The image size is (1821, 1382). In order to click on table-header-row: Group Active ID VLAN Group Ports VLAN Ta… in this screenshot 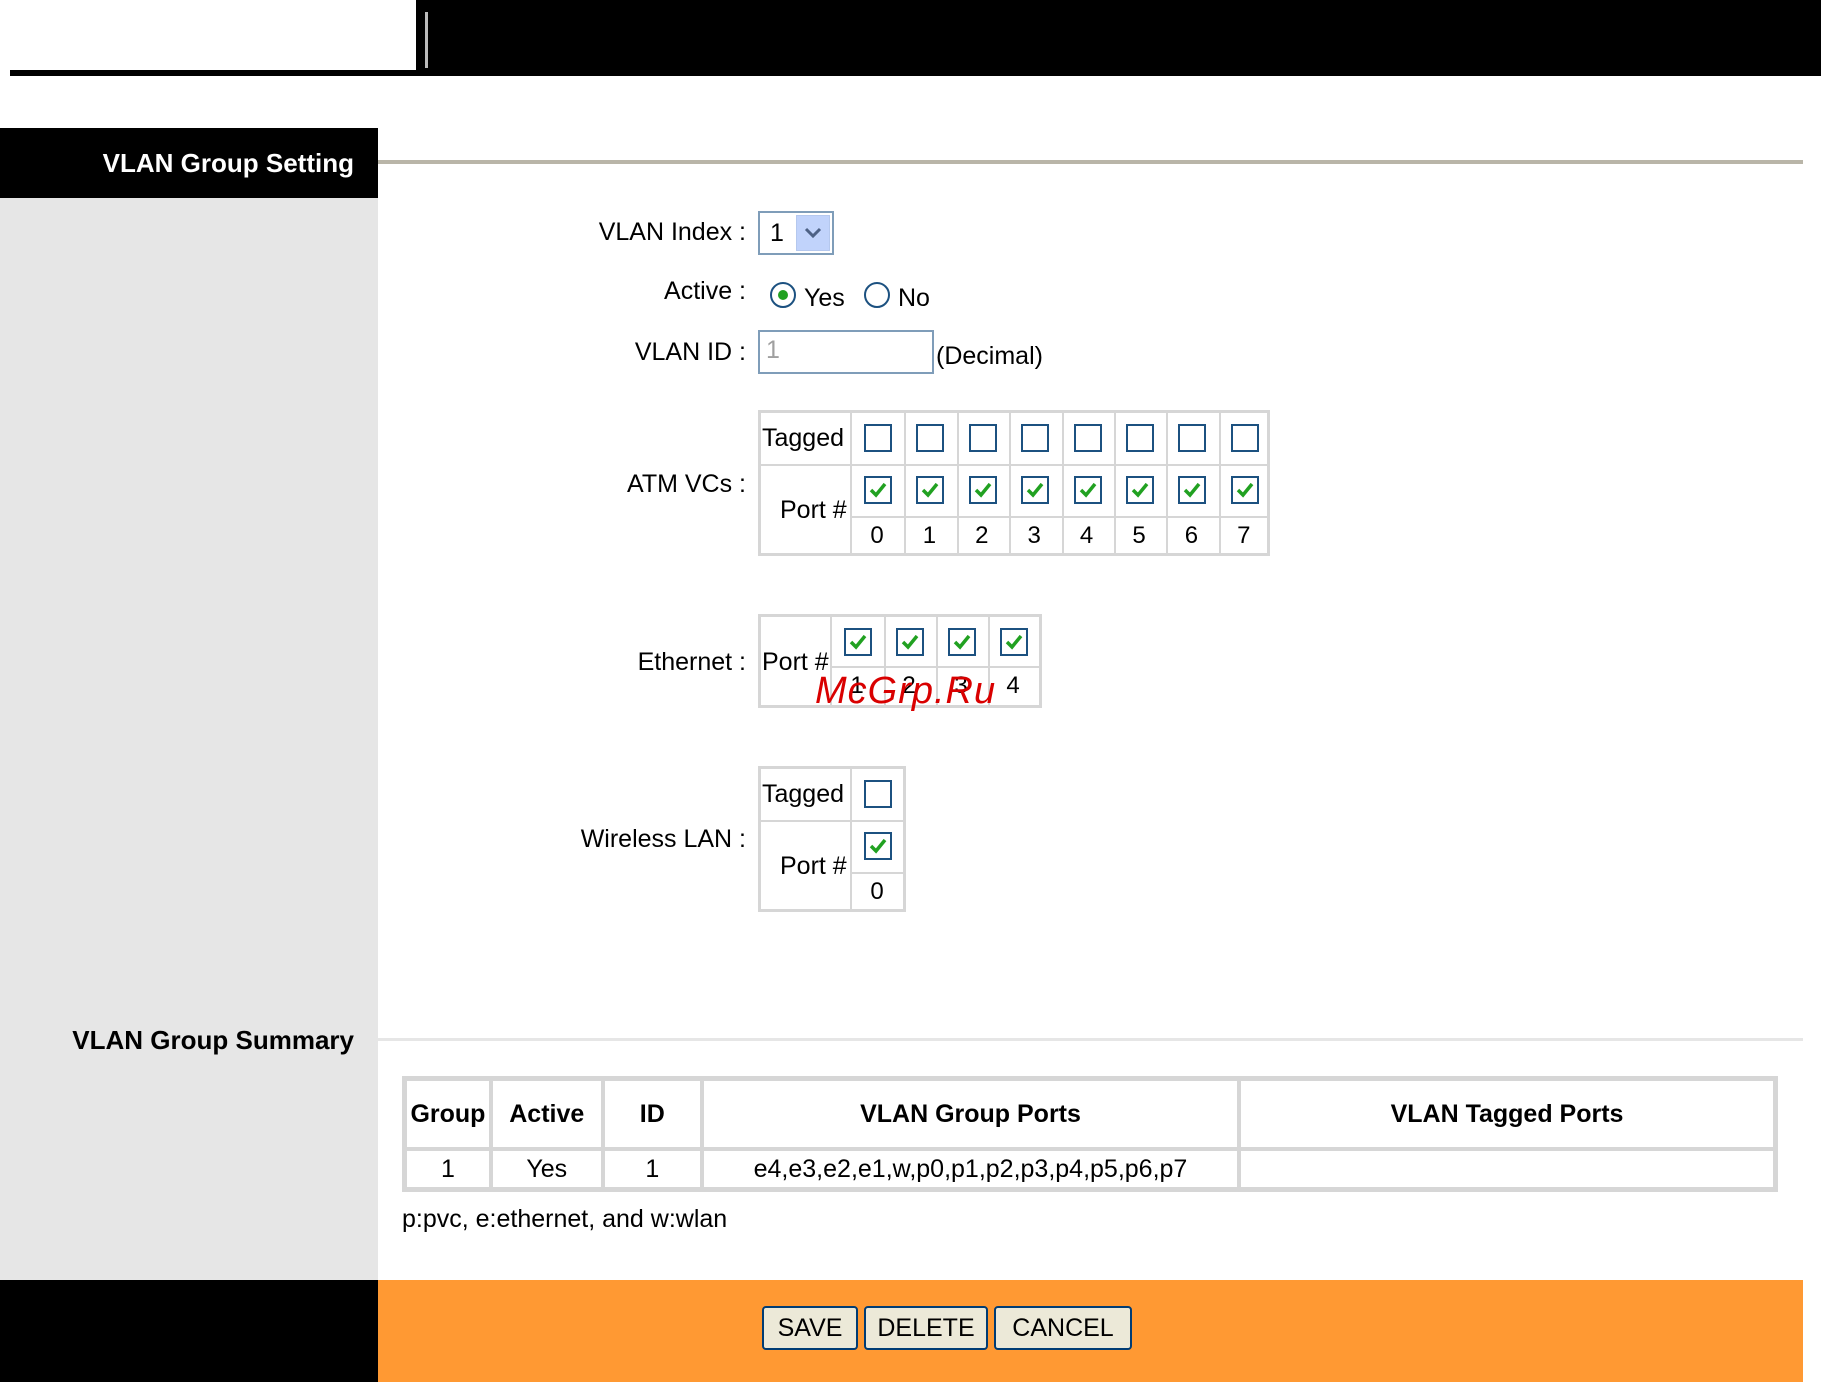, I will do `click(1090, 1114)`.